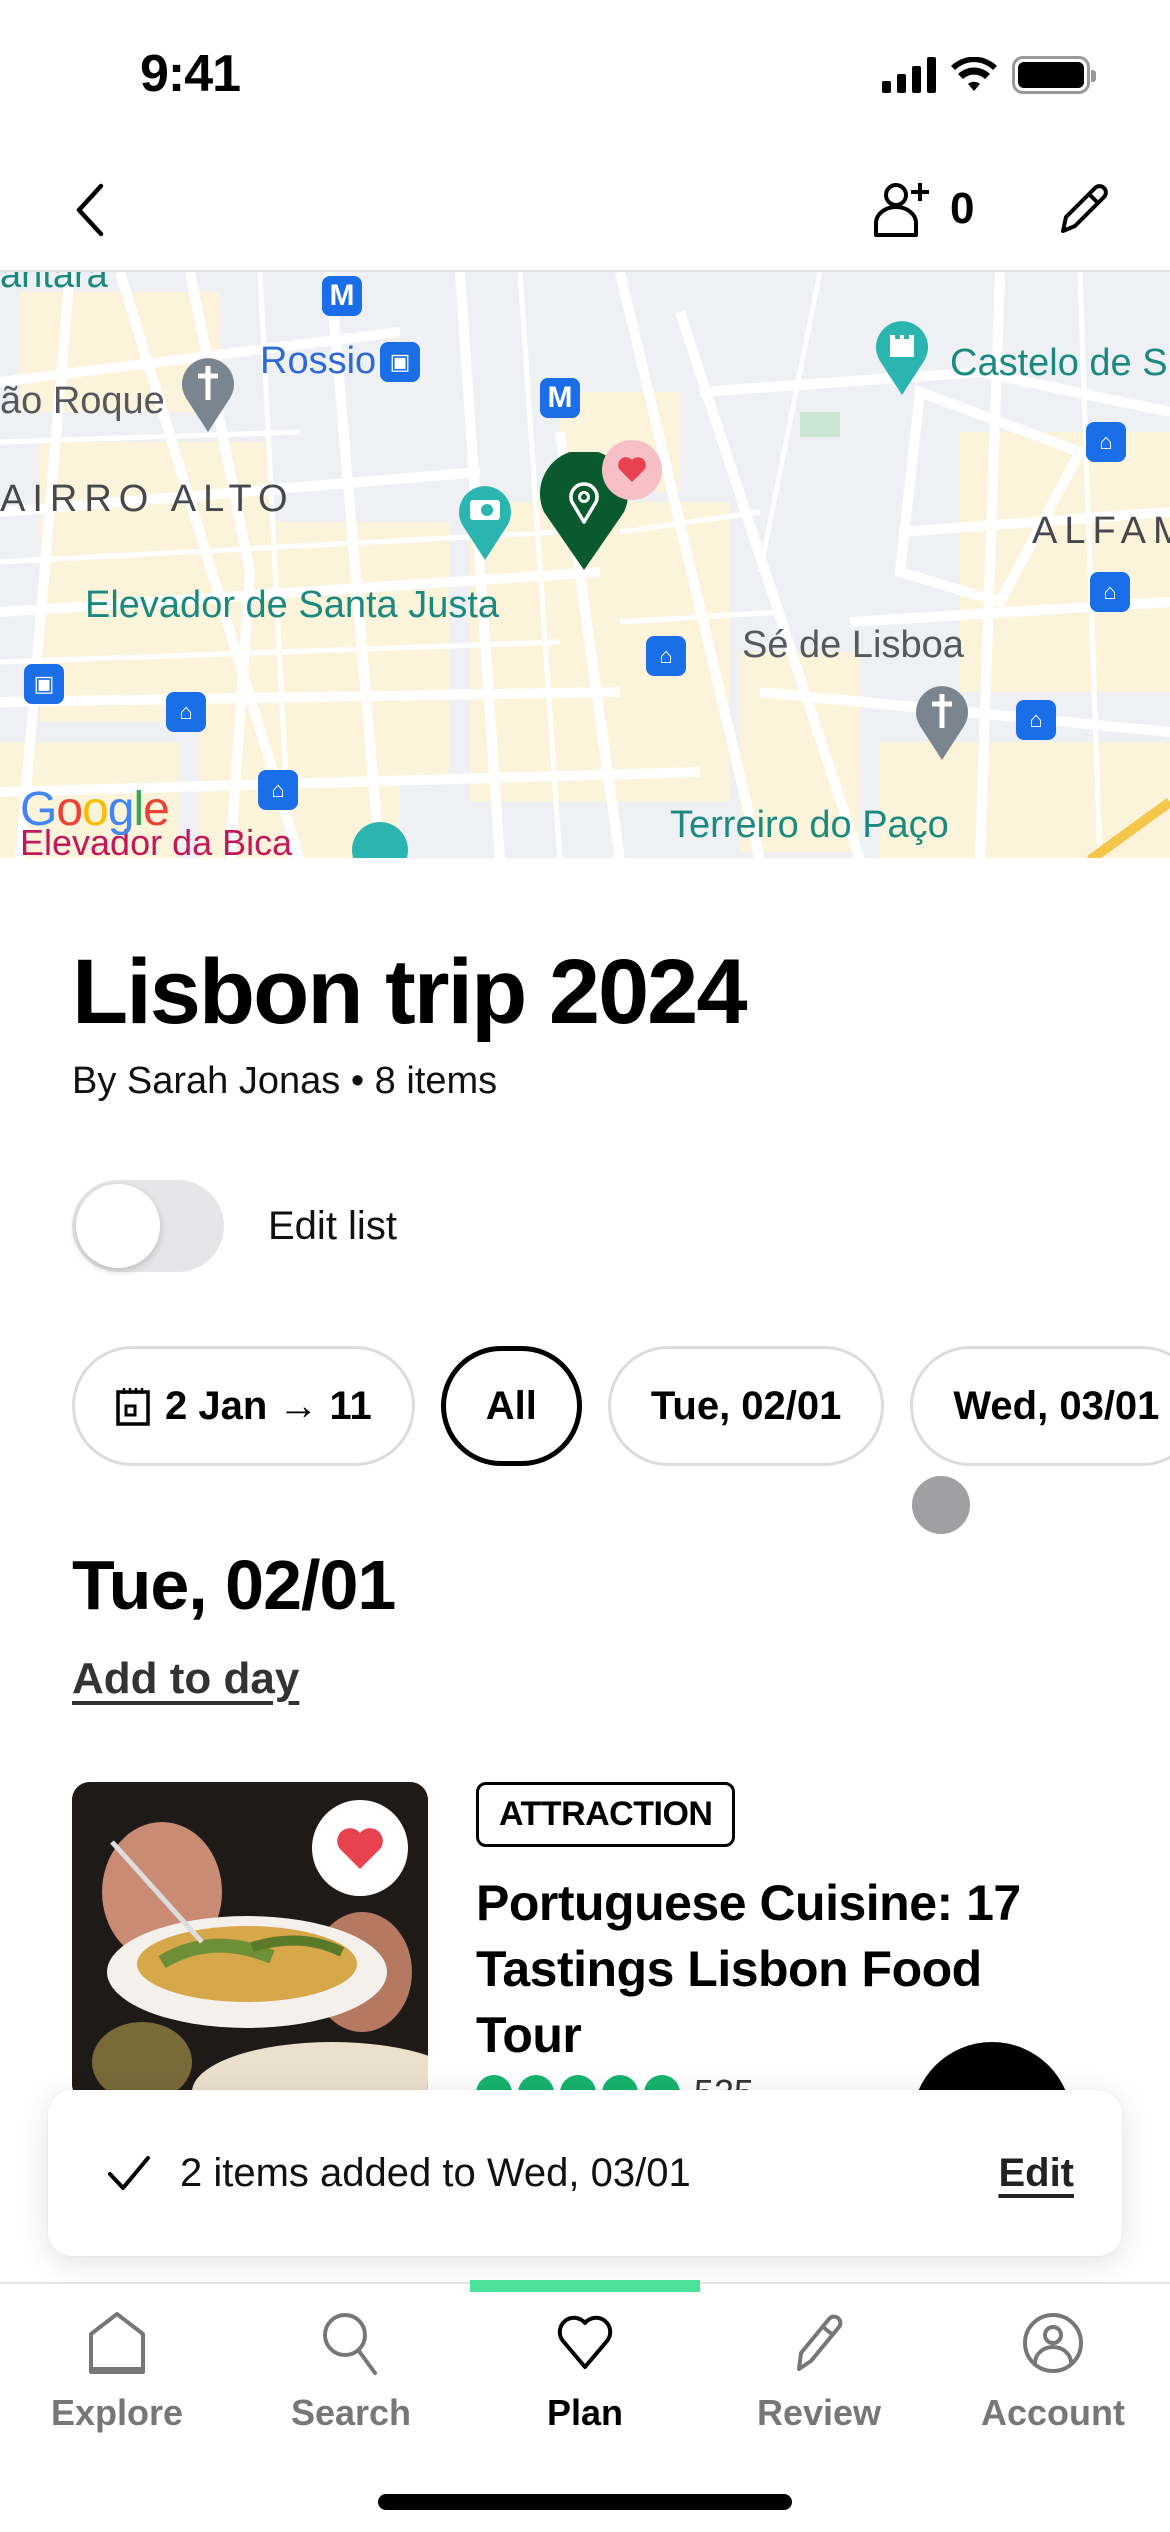  What do you see at coordinates (485, 522) in the screenshot?
I see `camera-pin-icon` at bounding box center [485, 522].